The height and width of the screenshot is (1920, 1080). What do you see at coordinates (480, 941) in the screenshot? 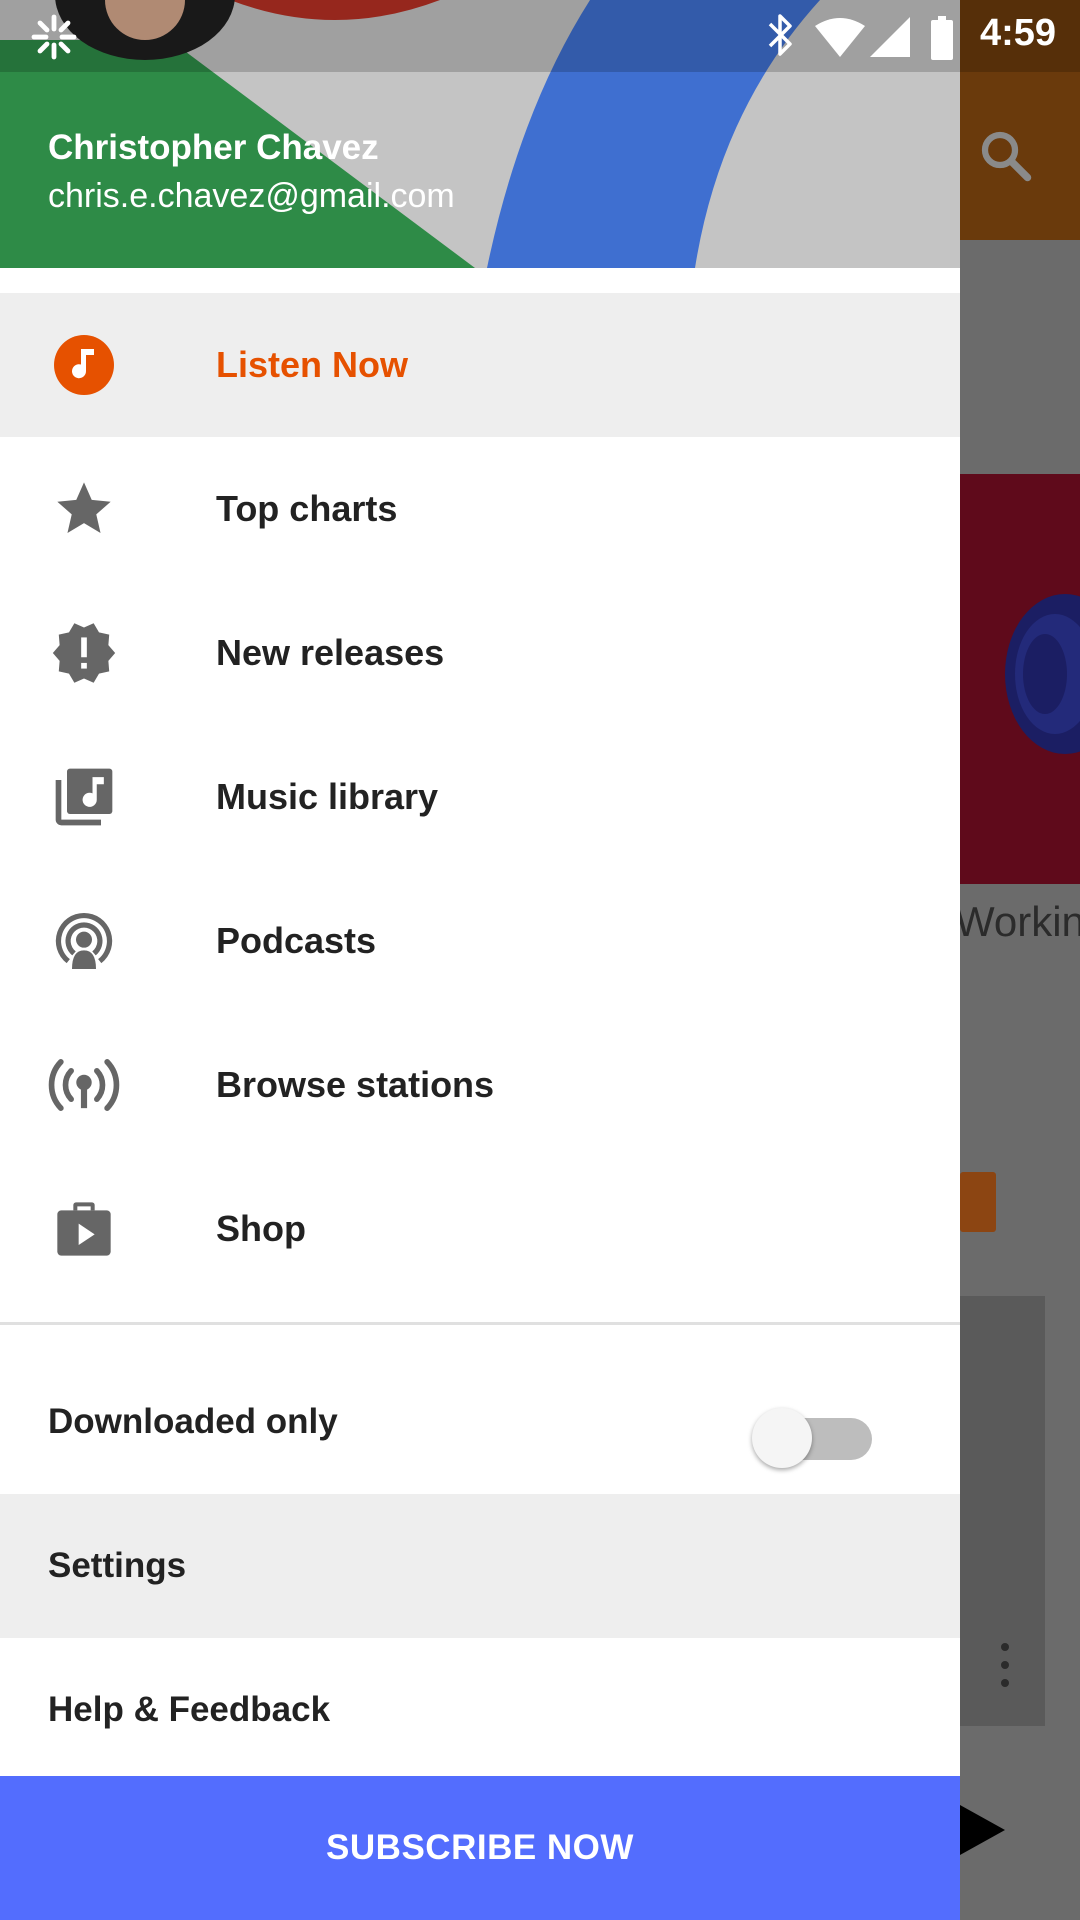
I see `menu-item-podcasts: Podcasts` at bounding box center [480, 941].